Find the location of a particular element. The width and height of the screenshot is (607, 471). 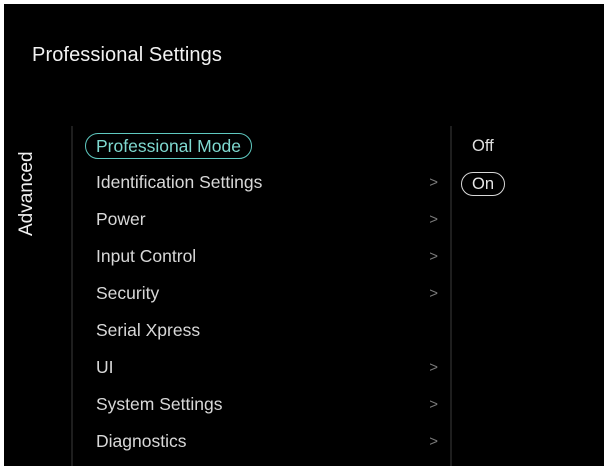

menu-item-label: System Settings is located at coordinates (159, 404).